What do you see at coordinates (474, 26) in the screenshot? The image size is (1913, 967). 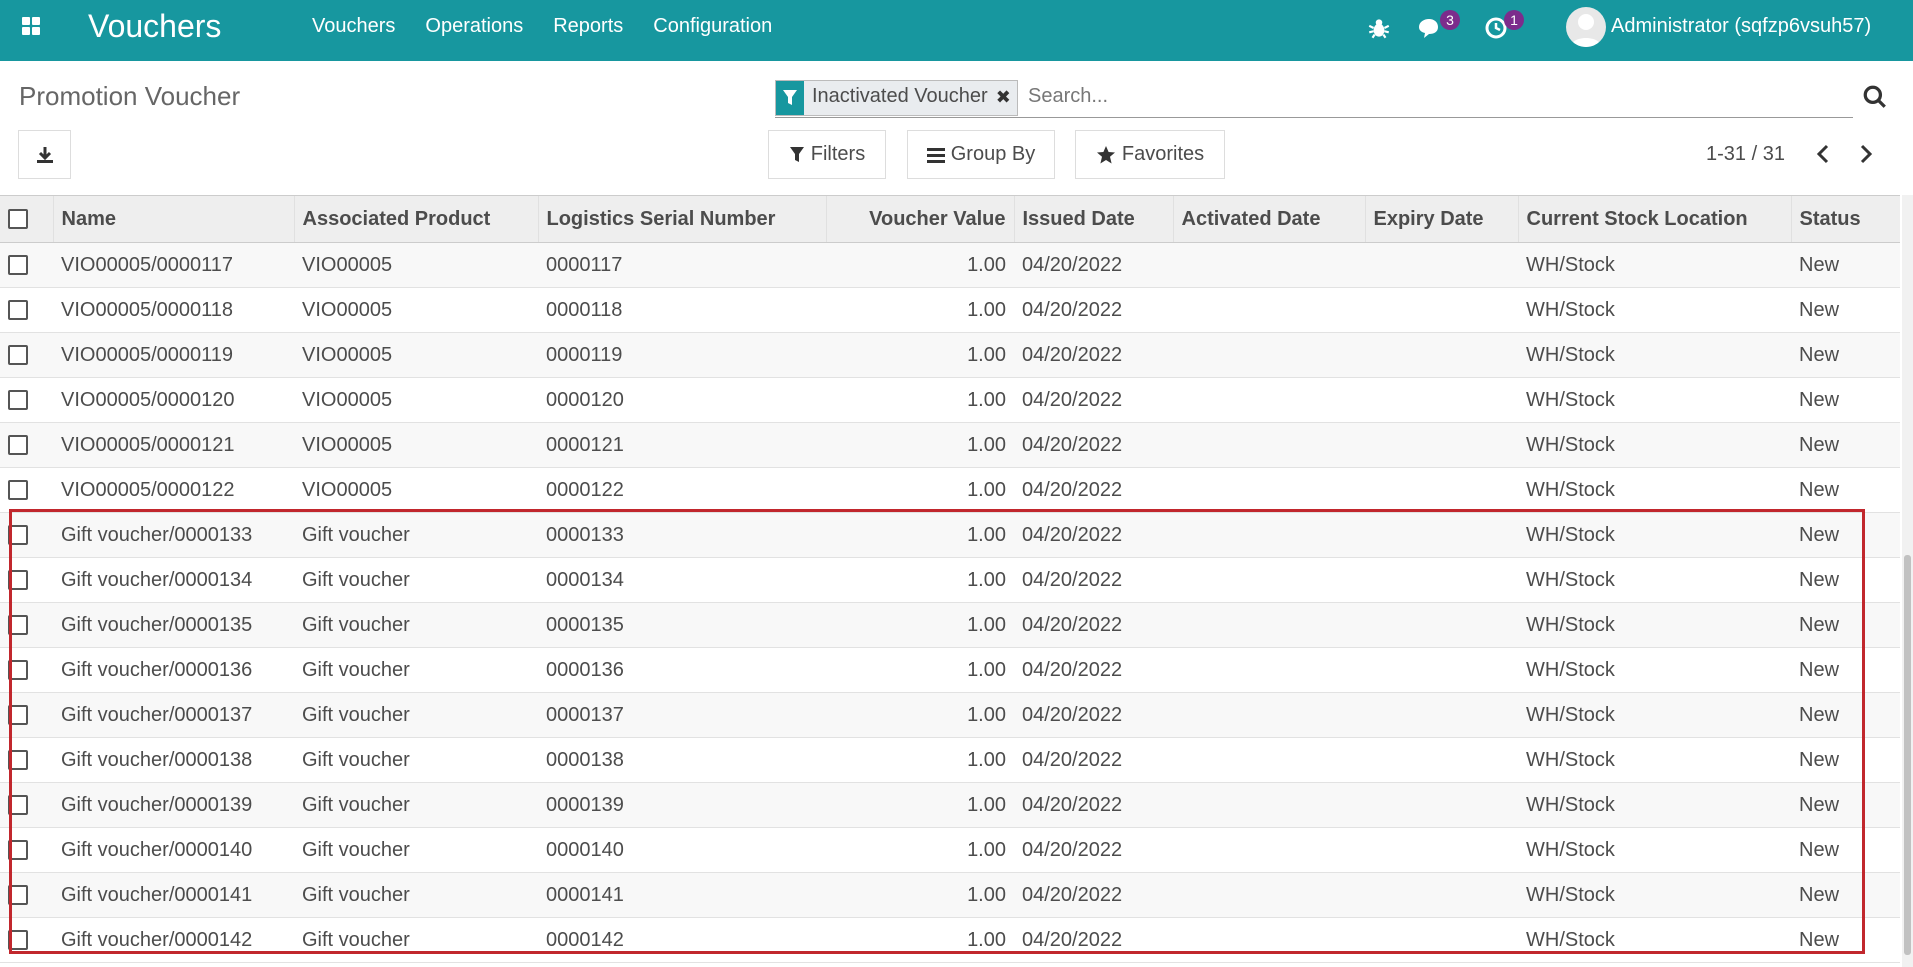 I see `menu-operations: Operations` at bounding box center [474, 26].